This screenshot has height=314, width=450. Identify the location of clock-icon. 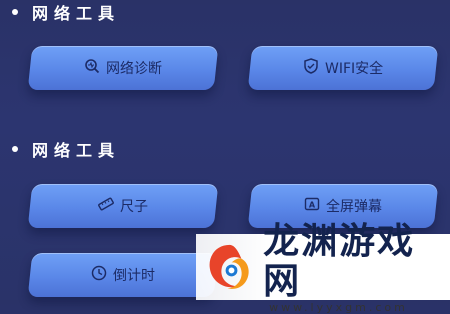
(99, 275).